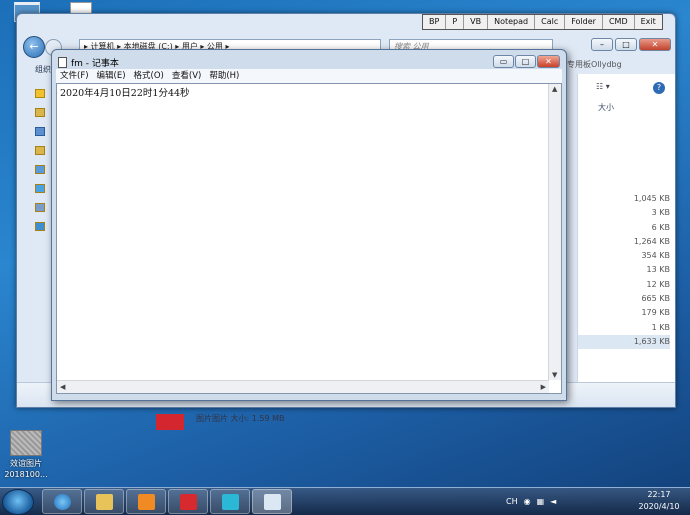  I want to click on file-size: 12 KB, so click(658, 284).